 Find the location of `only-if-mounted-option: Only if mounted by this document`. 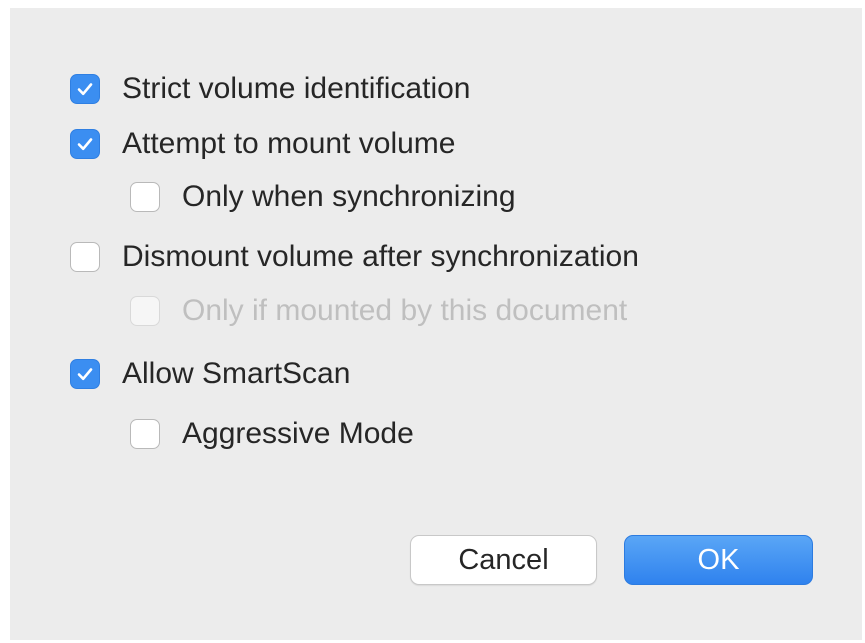

only-if-mounted-option: Only if mounted by this document is located at coordinates (378, 311).